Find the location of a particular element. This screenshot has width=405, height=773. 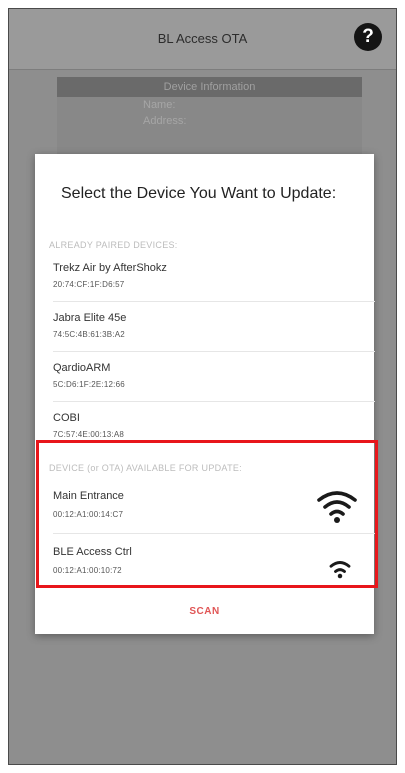

device-information-header: Device Information is located at coordinates (209, 87).